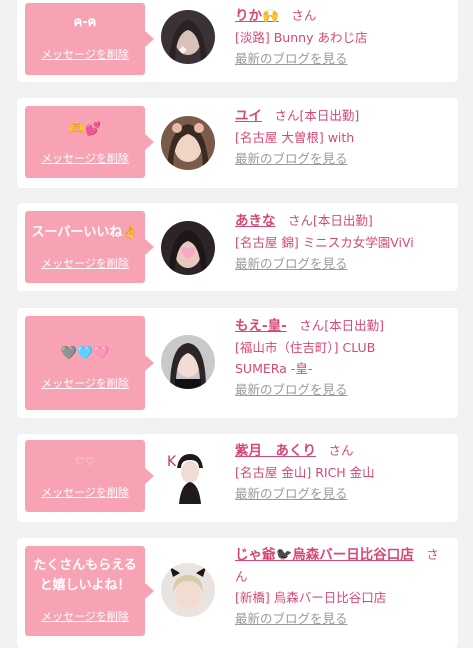 Image resolution: width=473 pixels, height=648 pixels. Describe the element at coordinates (261, 326) in the screenshot. I see `profile-name: もえ-皇-` at that location.